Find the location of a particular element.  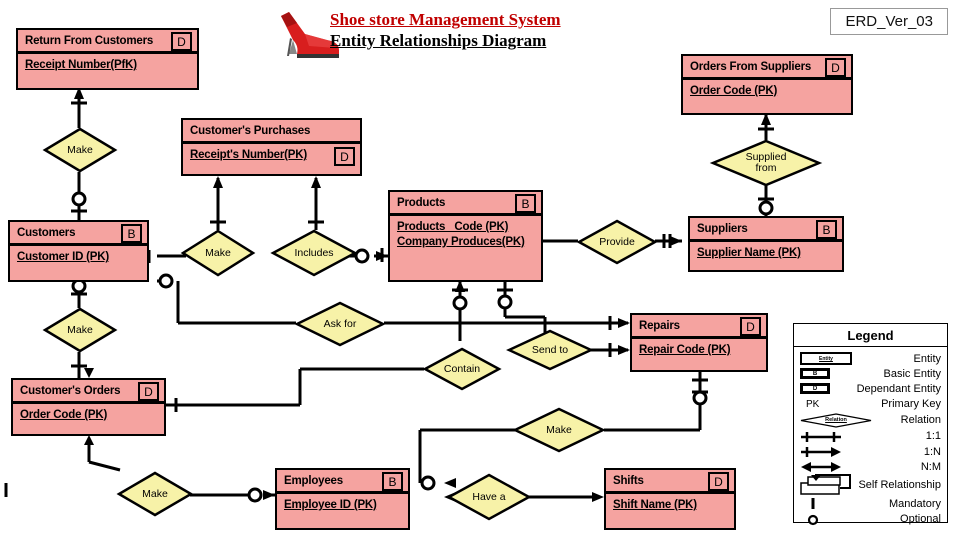

attribute: Supplier Name (PK) is located at coordinates (749, 253).